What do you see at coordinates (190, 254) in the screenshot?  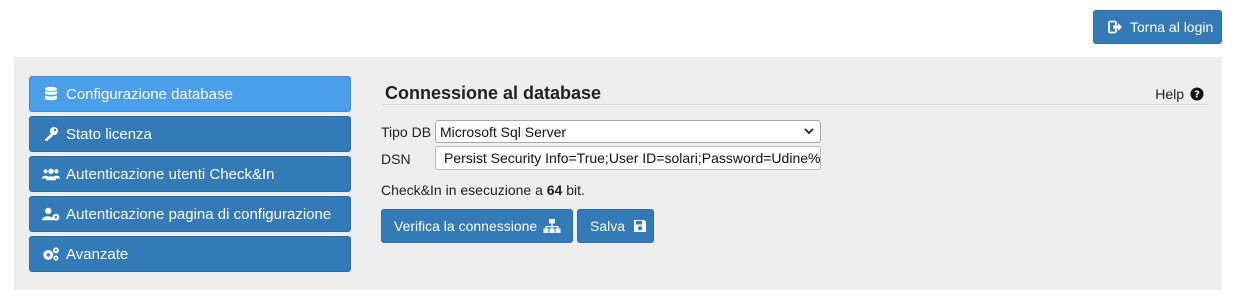 I see `sidebar-item-advanced: Avanzate` at bounding box center [190, 254].